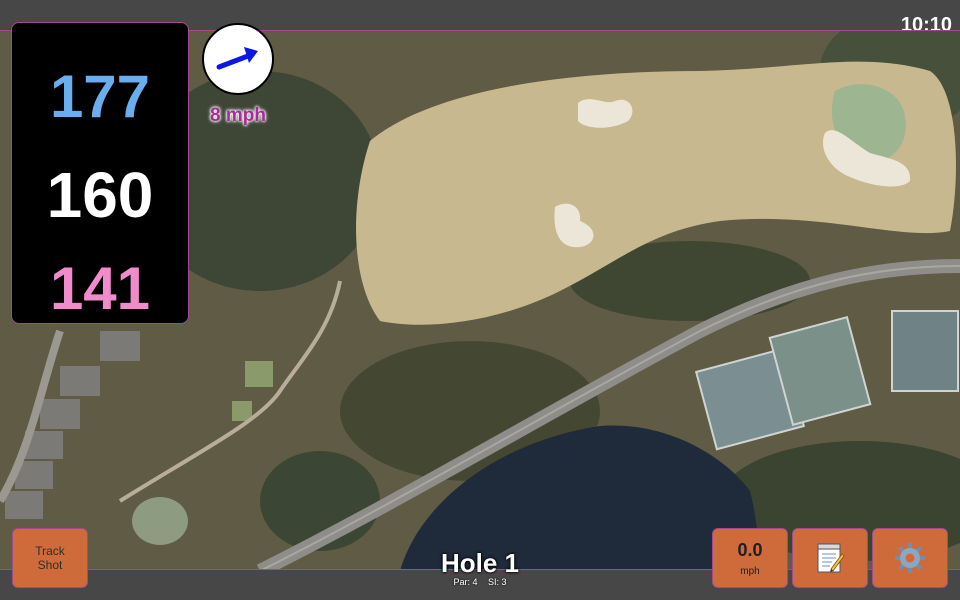 Image resolution: width=960 pixels, height=600 pixels. I want to click on notepad-icon, so click(831, 558).